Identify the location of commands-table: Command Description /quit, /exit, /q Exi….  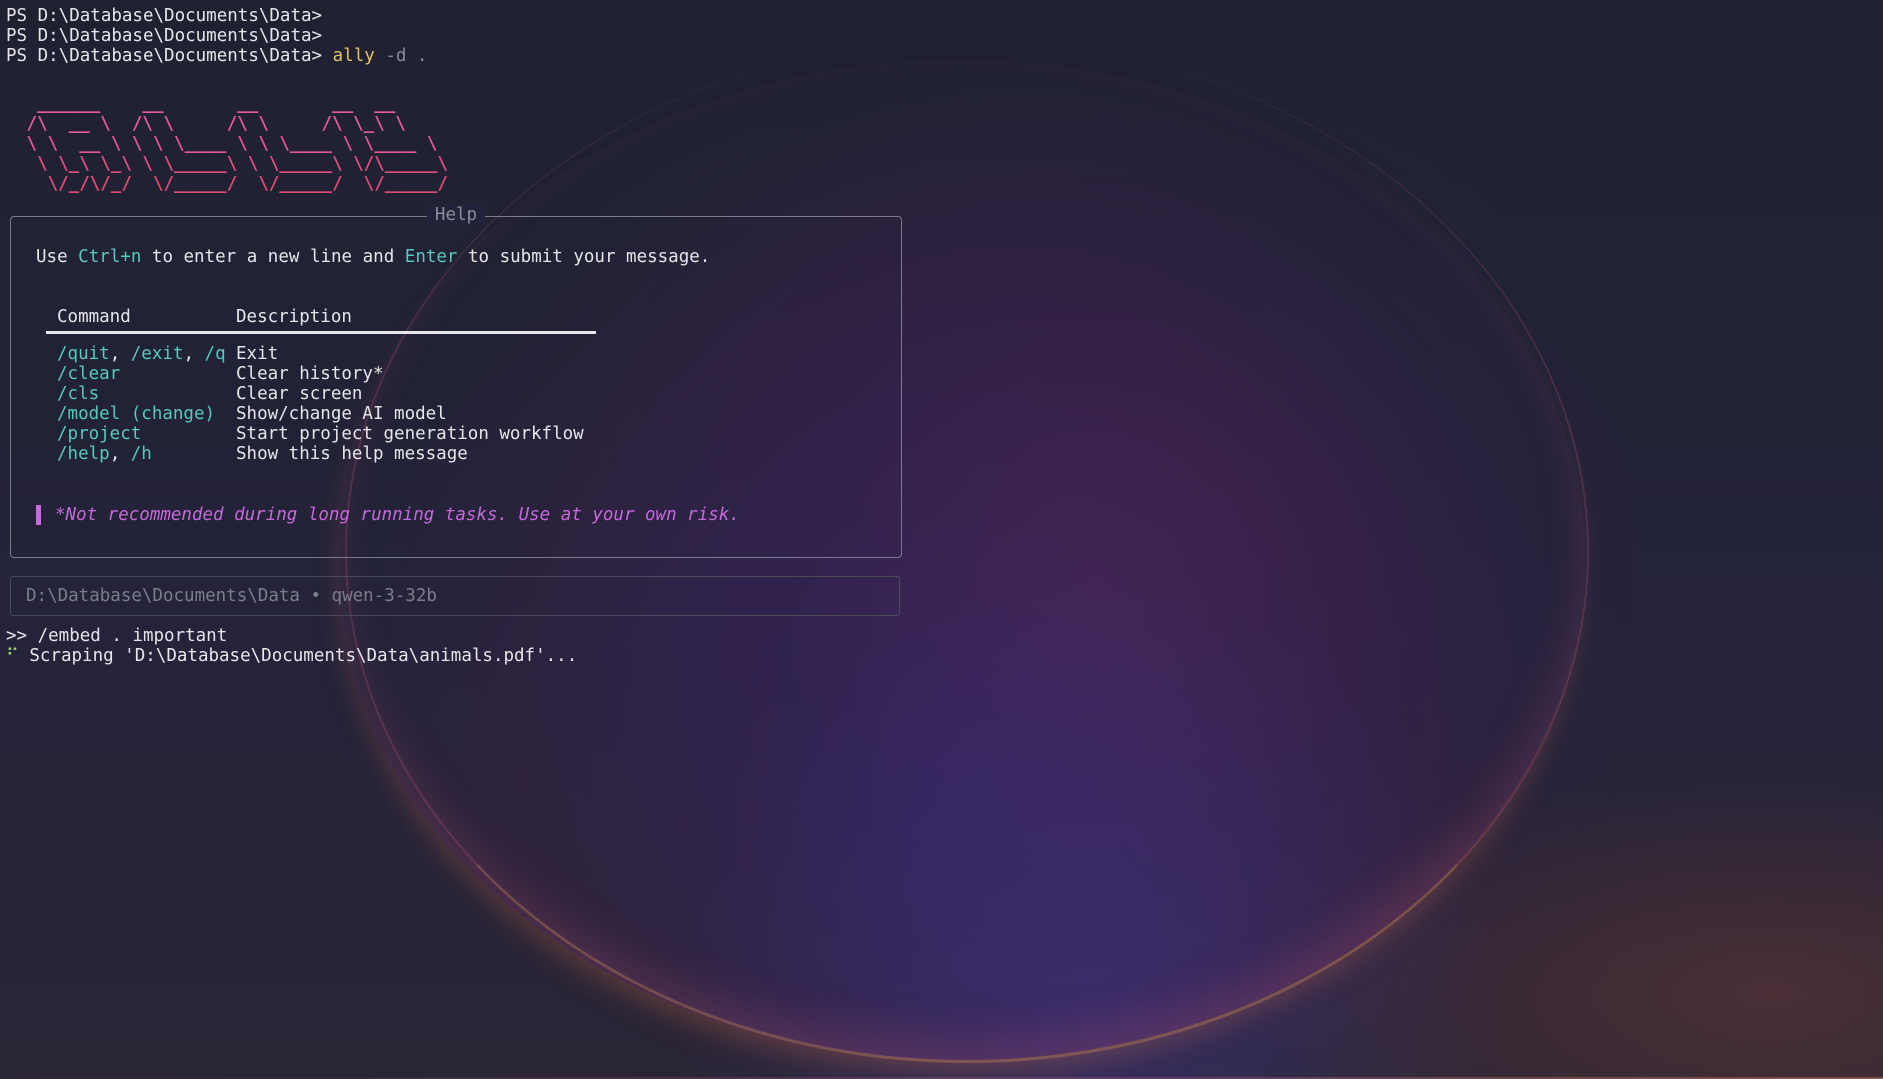
(321, 385).